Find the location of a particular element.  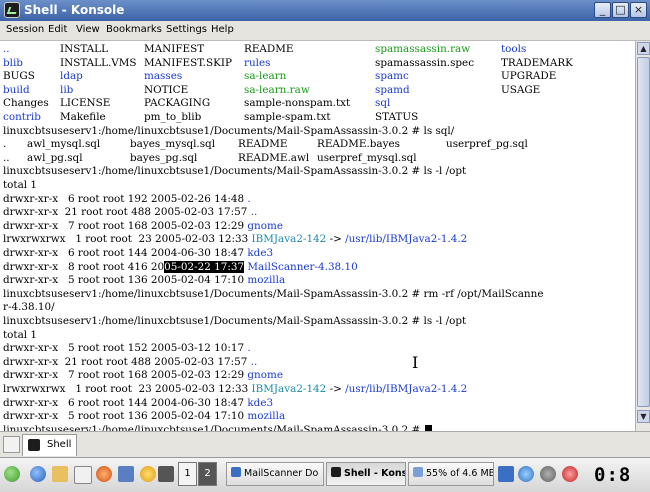

menu-session: Session is located at coordinates (25, 30).